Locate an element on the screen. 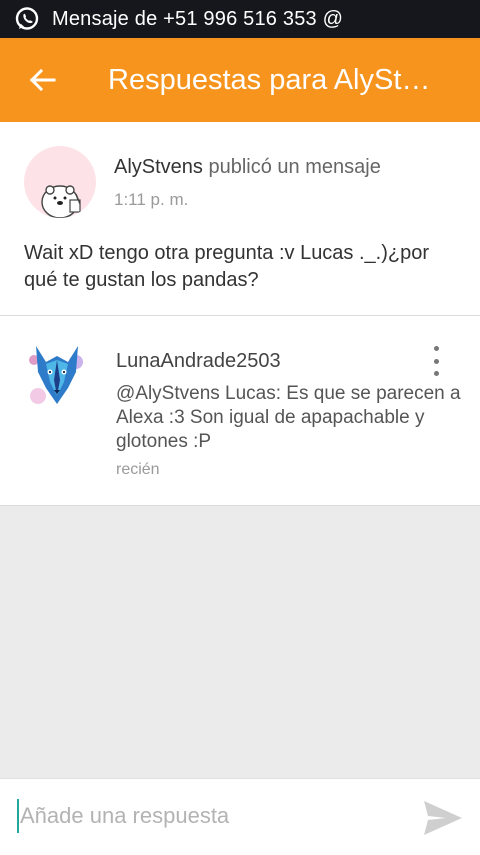 The height and width of the screenshot is (855, 480). reply-author: LunaAndrade2503 is located at coordinates (198, 361).